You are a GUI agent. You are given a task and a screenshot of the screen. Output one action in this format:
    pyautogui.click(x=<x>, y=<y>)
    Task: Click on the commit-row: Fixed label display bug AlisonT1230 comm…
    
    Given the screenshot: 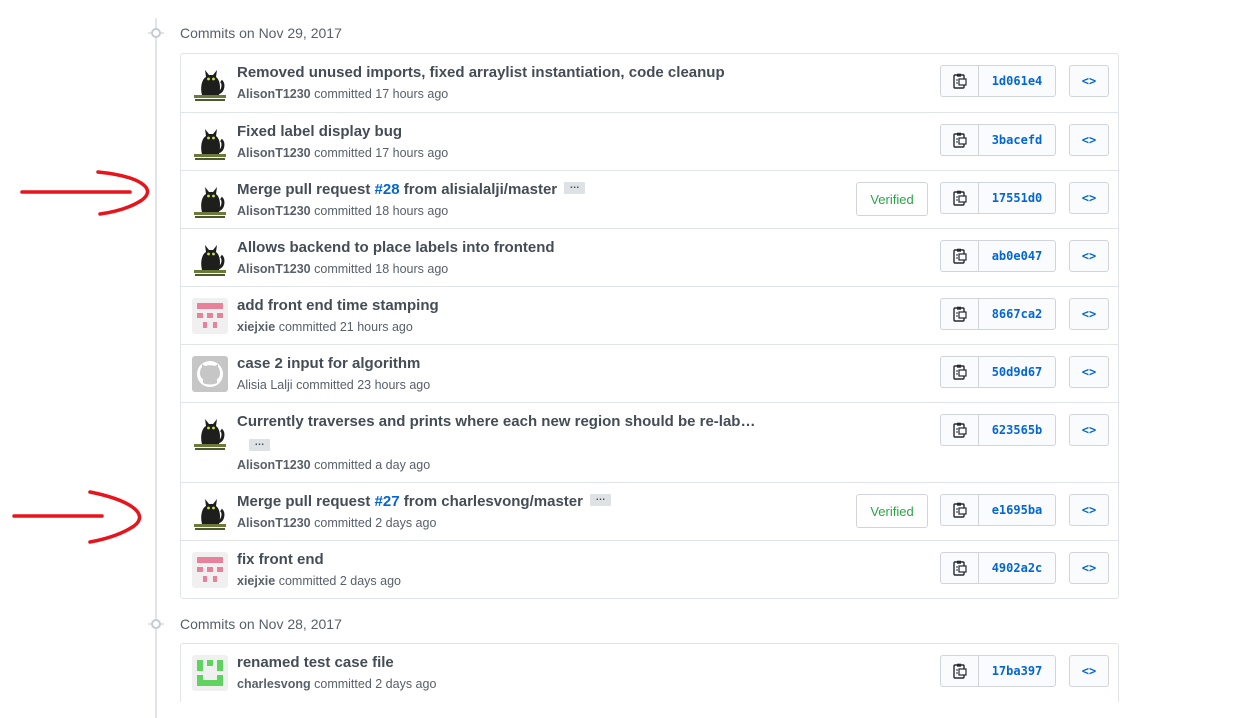 What is the action you would take?
    pyautogui.click(x=649, y=141)
    